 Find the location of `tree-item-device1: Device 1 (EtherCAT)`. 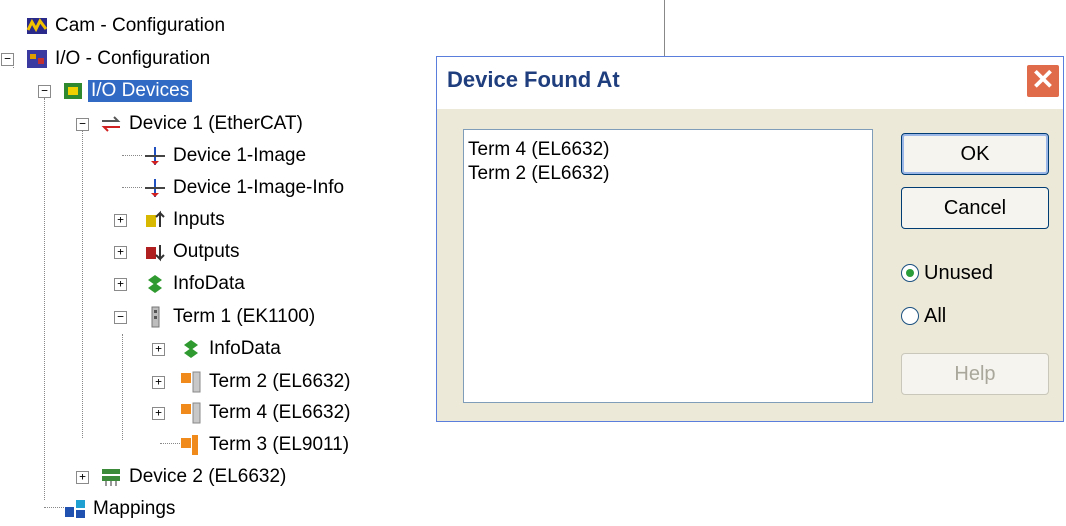

tree-item-device1: Device 1 (EtherCAT) is located at coordinates (203, 124).